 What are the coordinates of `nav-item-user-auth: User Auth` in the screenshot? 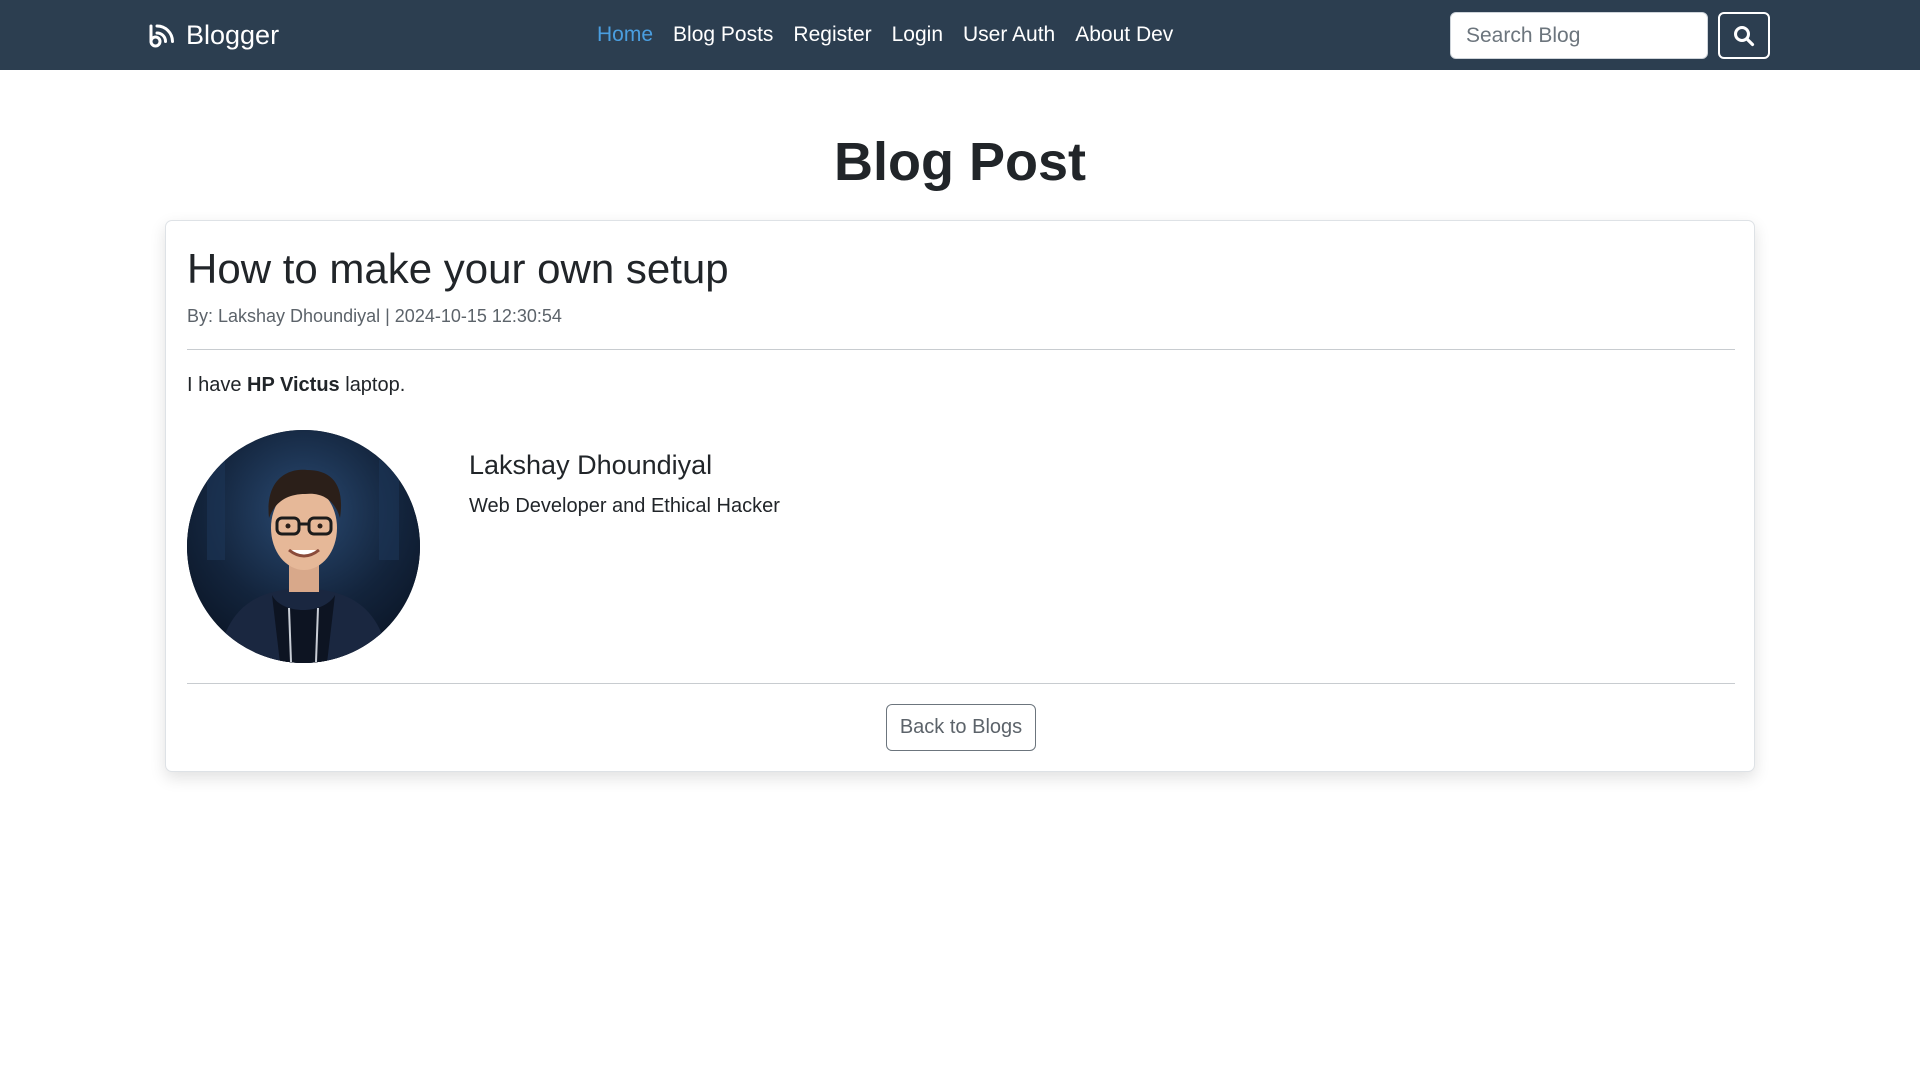 It's located at (1009, 35).